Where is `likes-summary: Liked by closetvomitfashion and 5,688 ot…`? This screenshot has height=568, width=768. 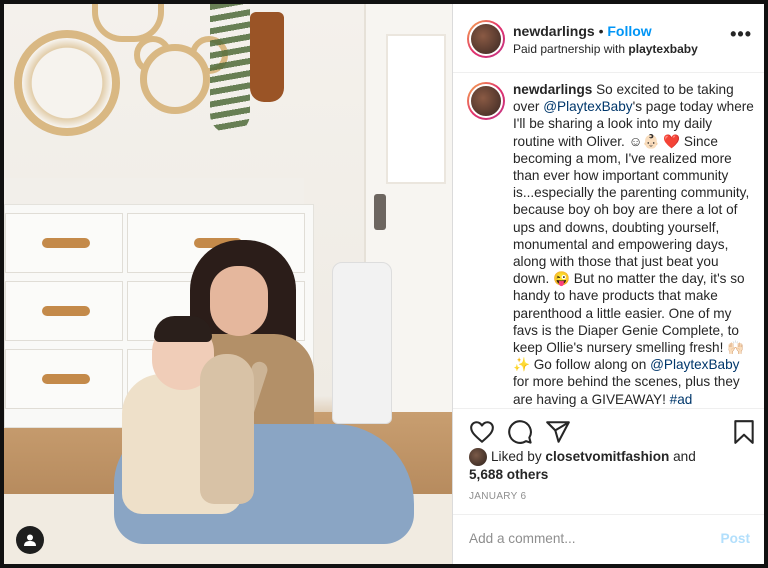 likes-summary: Liked by closetvomitfashion and 5,688 ot… is located at coordinates (582, 465).